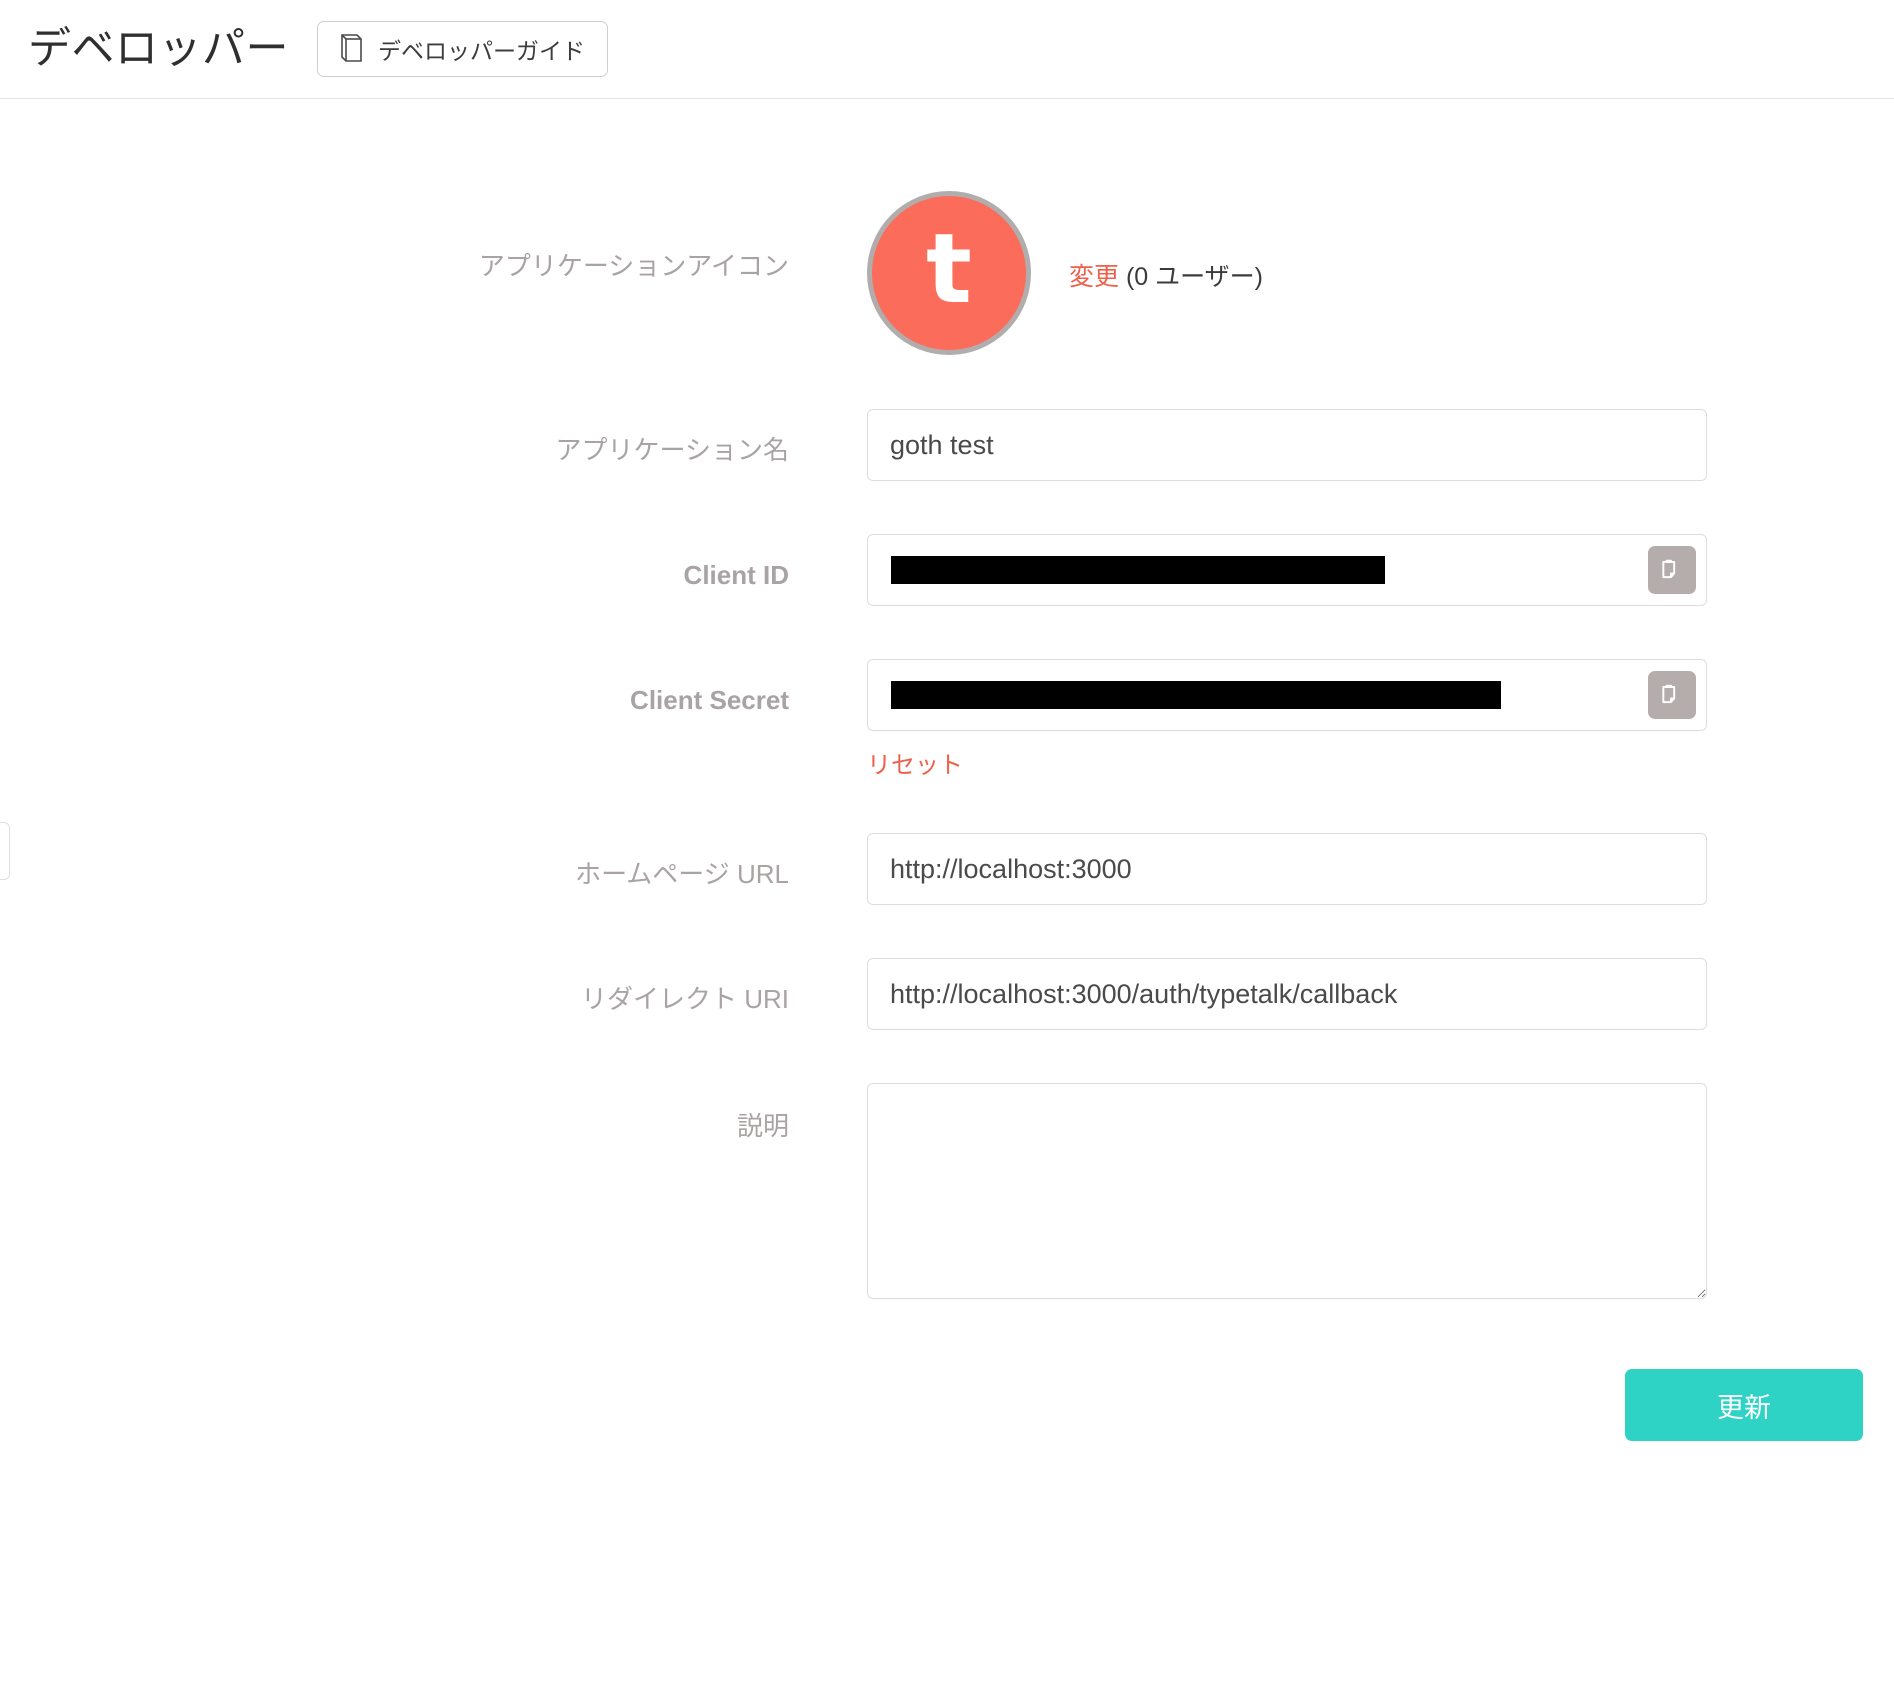  What do you see at coordinates (481, 51) in the screenshot?
I see `developer-guide-label: デベロッパーガイド` at bounding box center [481, 51].